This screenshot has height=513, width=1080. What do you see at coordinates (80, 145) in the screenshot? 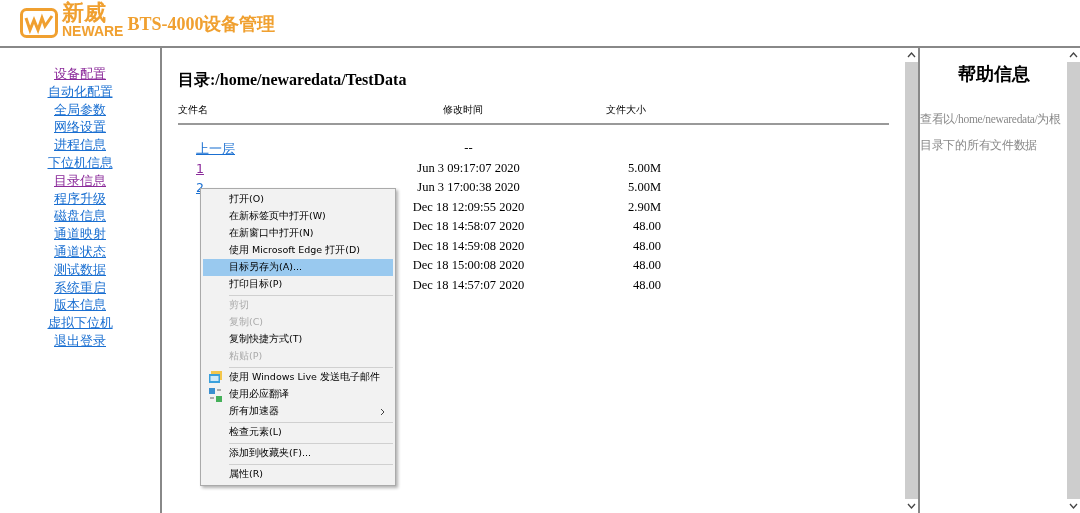
I see `nav-link: 进程信息` at bounding box center [80, 145].